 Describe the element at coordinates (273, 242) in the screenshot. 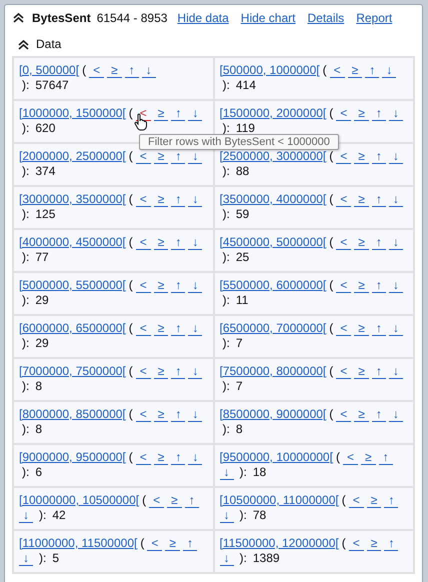

I see `range-link: [4500000, 5000000[` at that location.